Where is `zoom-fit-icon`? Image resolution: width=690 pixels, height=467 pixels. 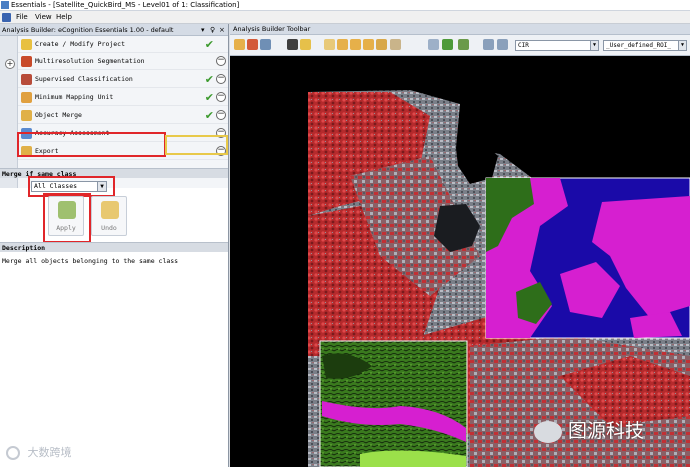
zoom-fit-icon is located at coordinates (381, 44).